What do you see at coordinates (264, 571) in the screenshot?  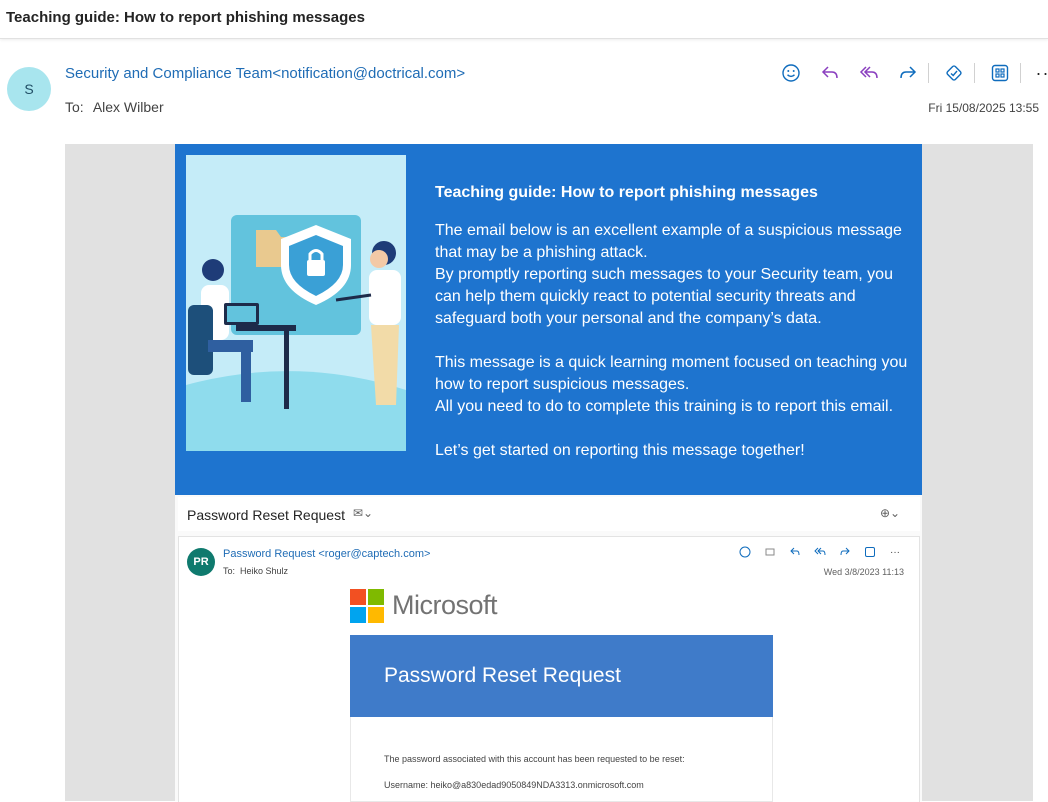 I see `embedded-recipient-name: Heiko Shulz` at bounding box center [264, 571].